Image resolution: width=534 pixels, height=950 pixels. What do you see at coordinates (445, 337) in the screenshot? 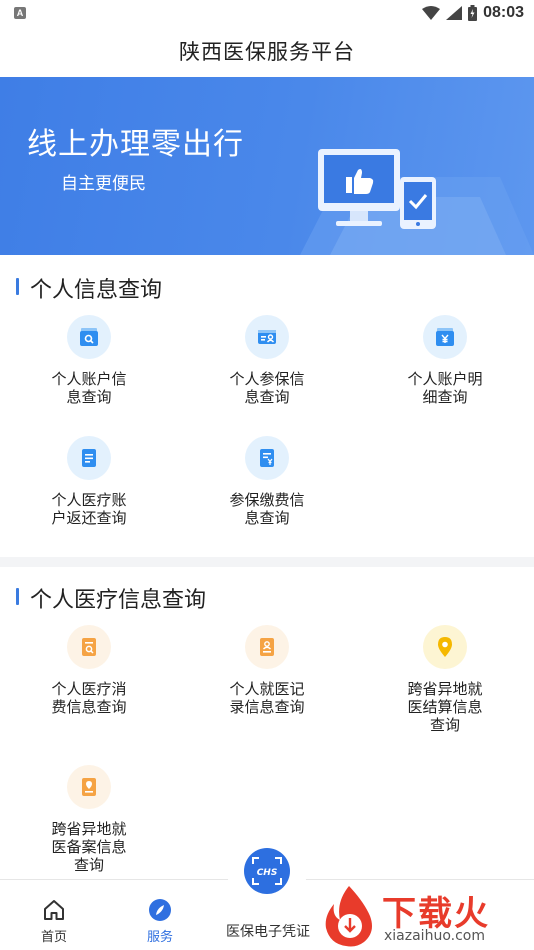
I see `yuan-wallet-icon` at bounding box center [445, 337].